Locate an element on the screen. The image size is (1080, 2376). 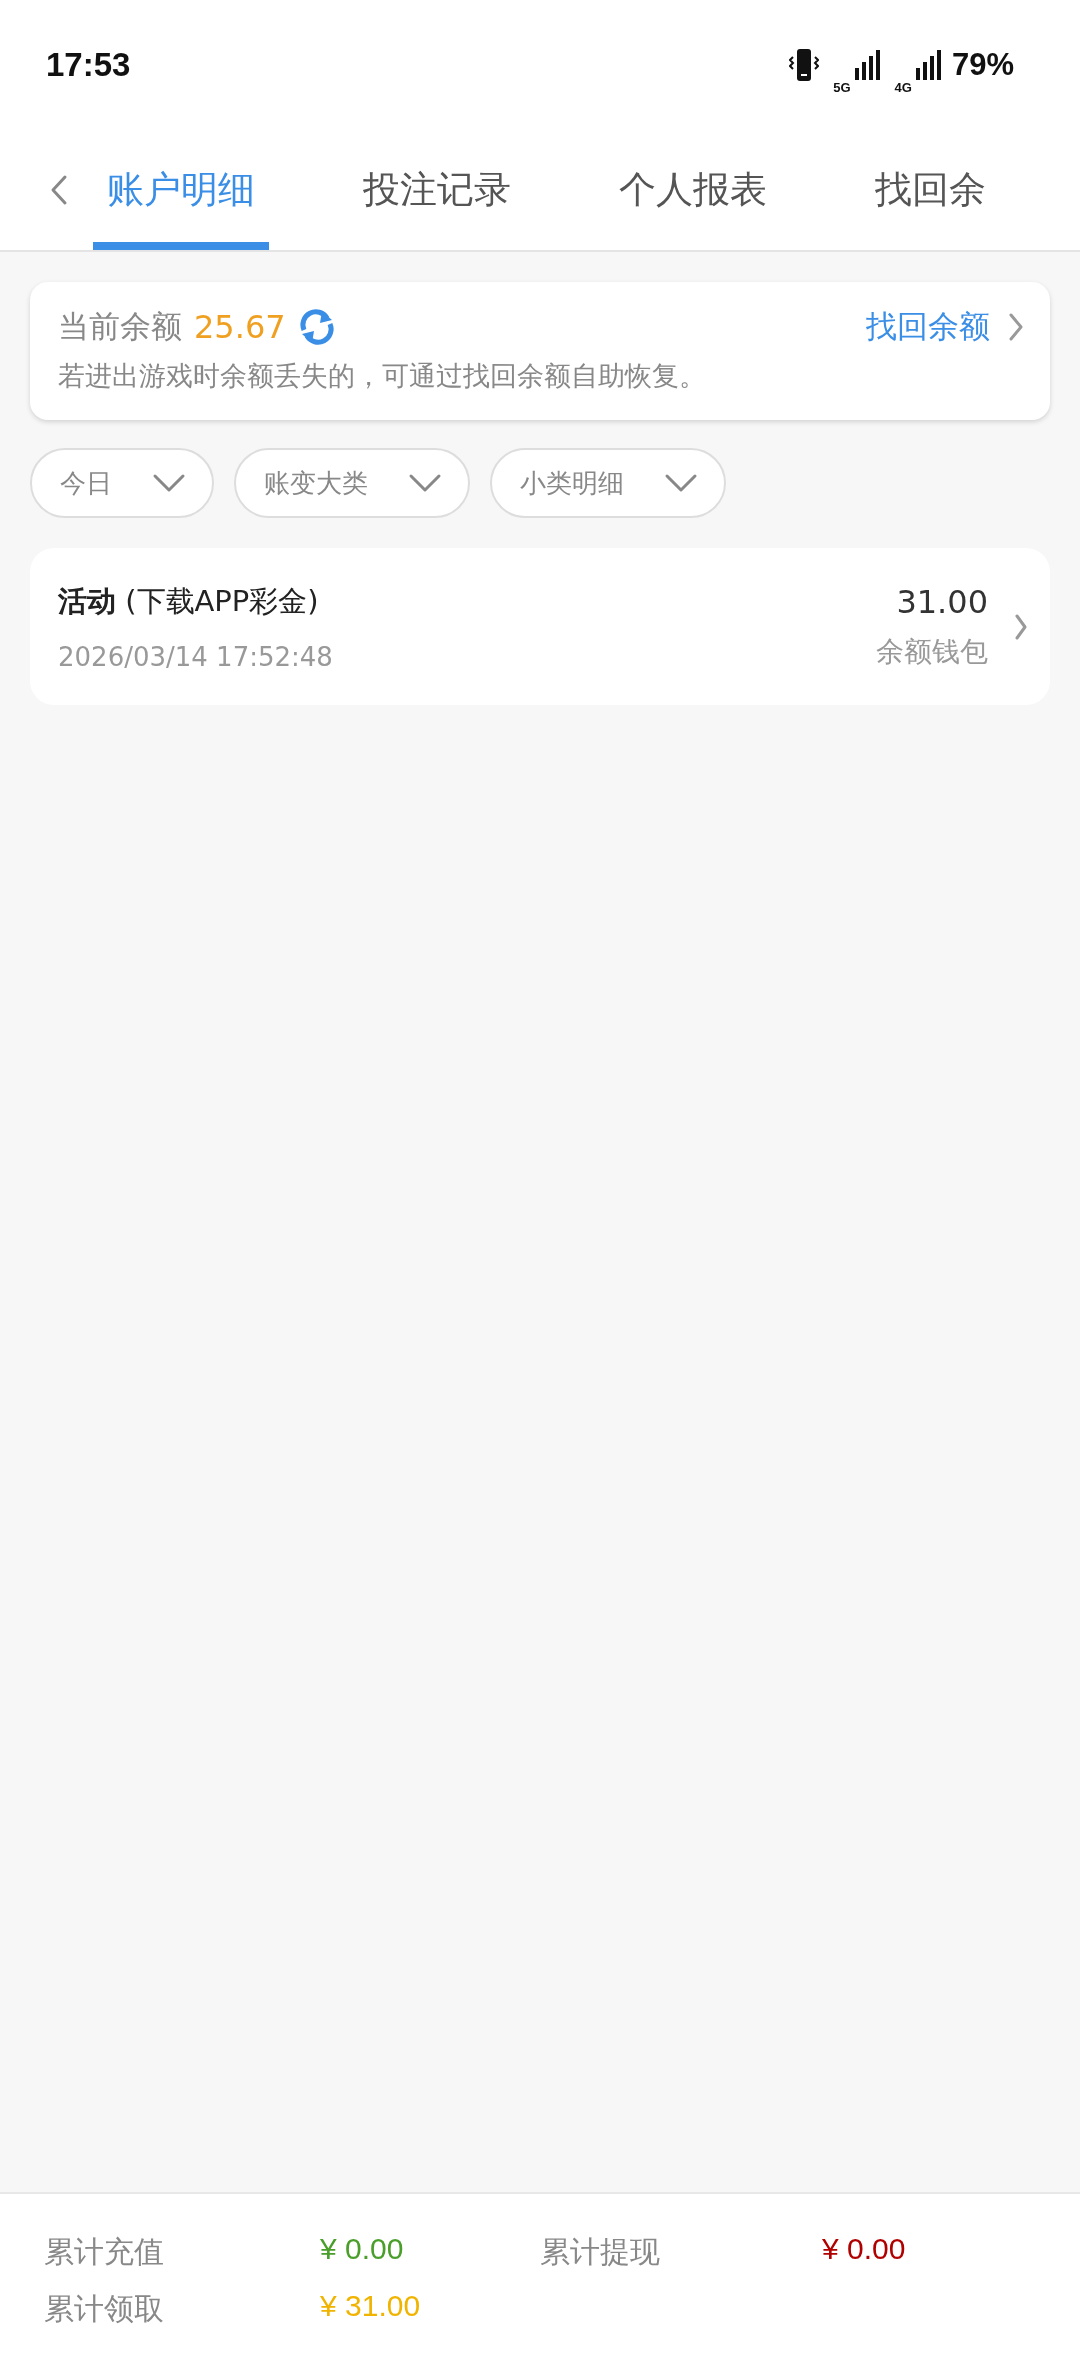
network-label: 5G is located at coordinates (842, 87).